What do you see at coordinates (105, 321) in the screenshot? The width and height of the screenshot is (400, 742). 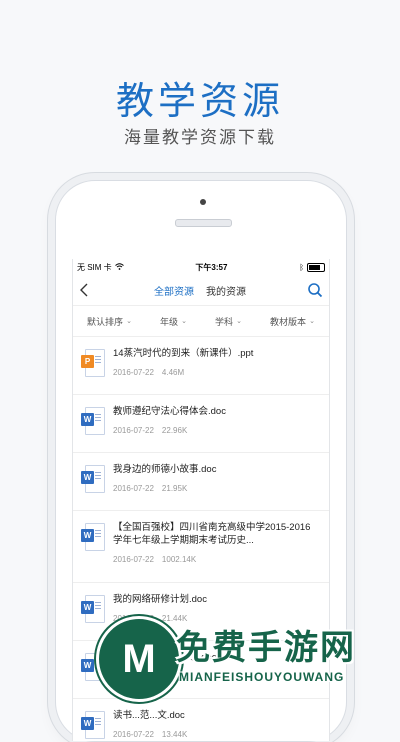 I see `filter-label: 默认排序` at bounding box center [105, 321].